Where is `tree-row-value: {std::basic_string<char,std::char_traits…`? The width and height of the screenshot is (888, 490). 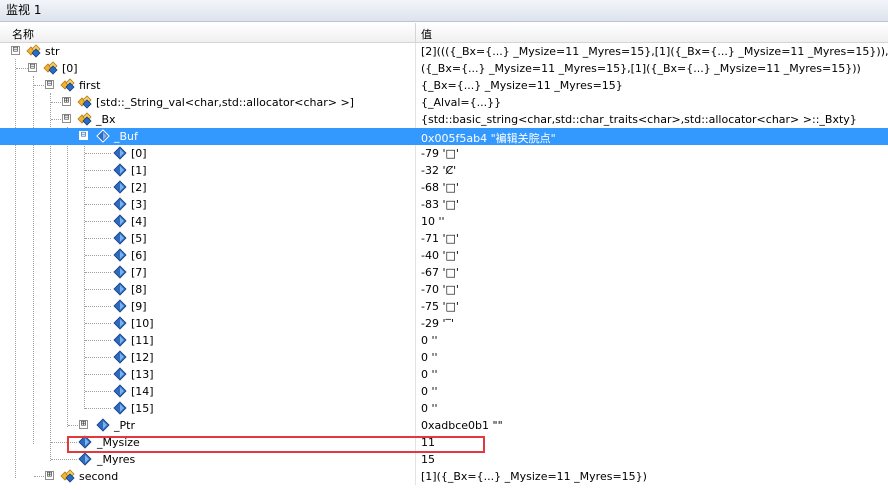
tree-row-value: {std::basic_string<char,std::char_traits… is located at coordinates (639, 119).